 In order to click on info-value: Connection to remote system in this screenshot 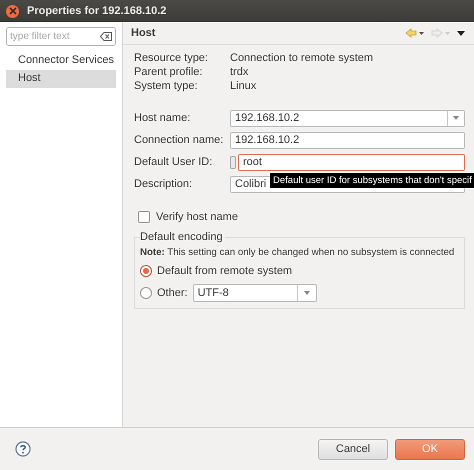, I will do `click(302, 58)`.